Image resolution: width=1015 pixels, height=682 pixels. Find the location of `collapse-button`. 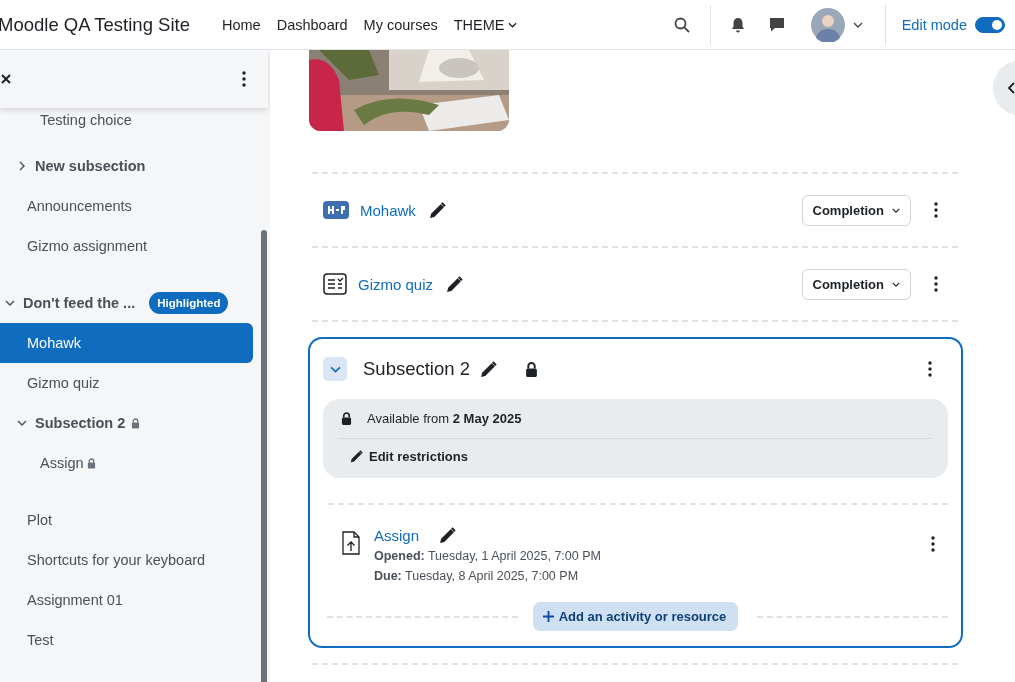

collapse-button is located at coordinates (335, 369).